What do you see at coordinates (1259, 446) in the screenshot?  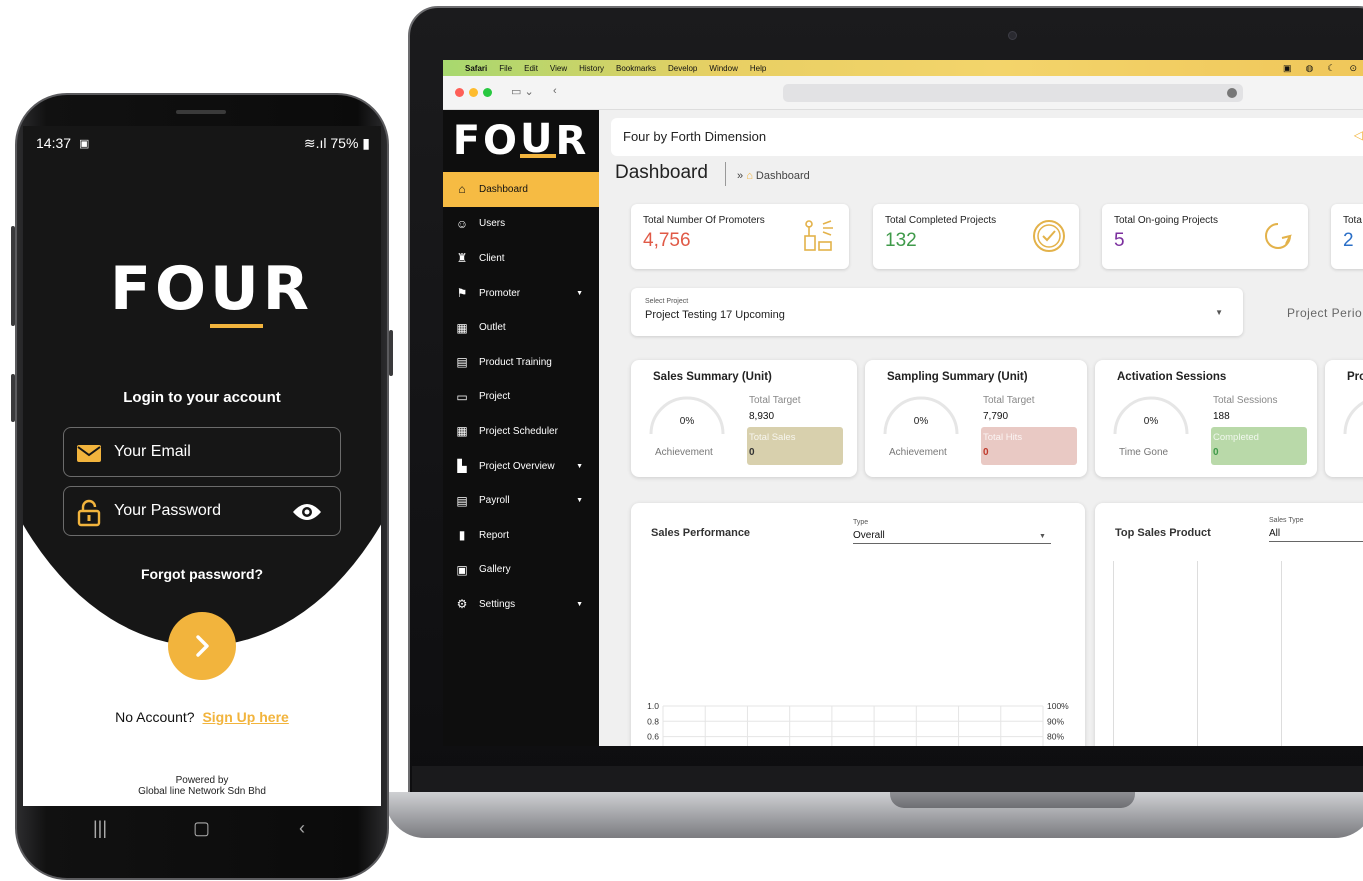 I see `summary-box: Completed 0` at bounding box center [1259, 446].